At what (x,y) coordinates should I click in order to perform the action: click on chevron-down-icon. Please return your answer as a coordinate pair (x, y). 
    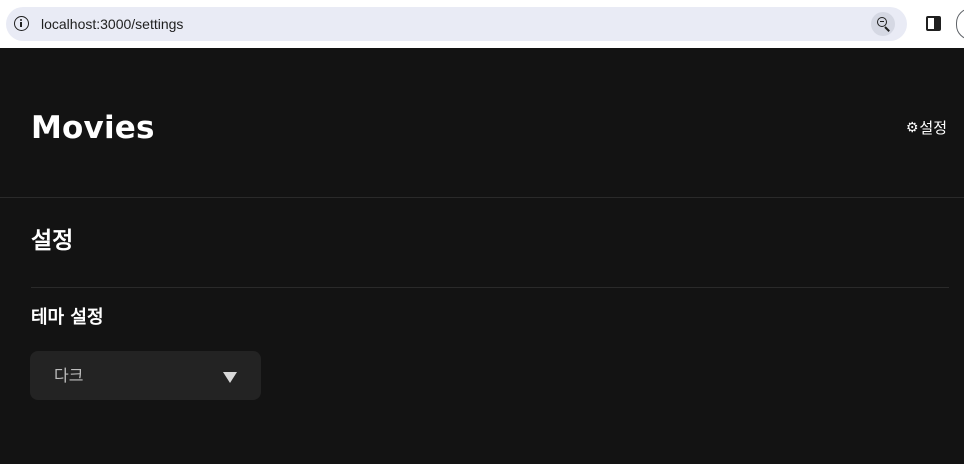
    Looking at the image, I should click on (230, 377).